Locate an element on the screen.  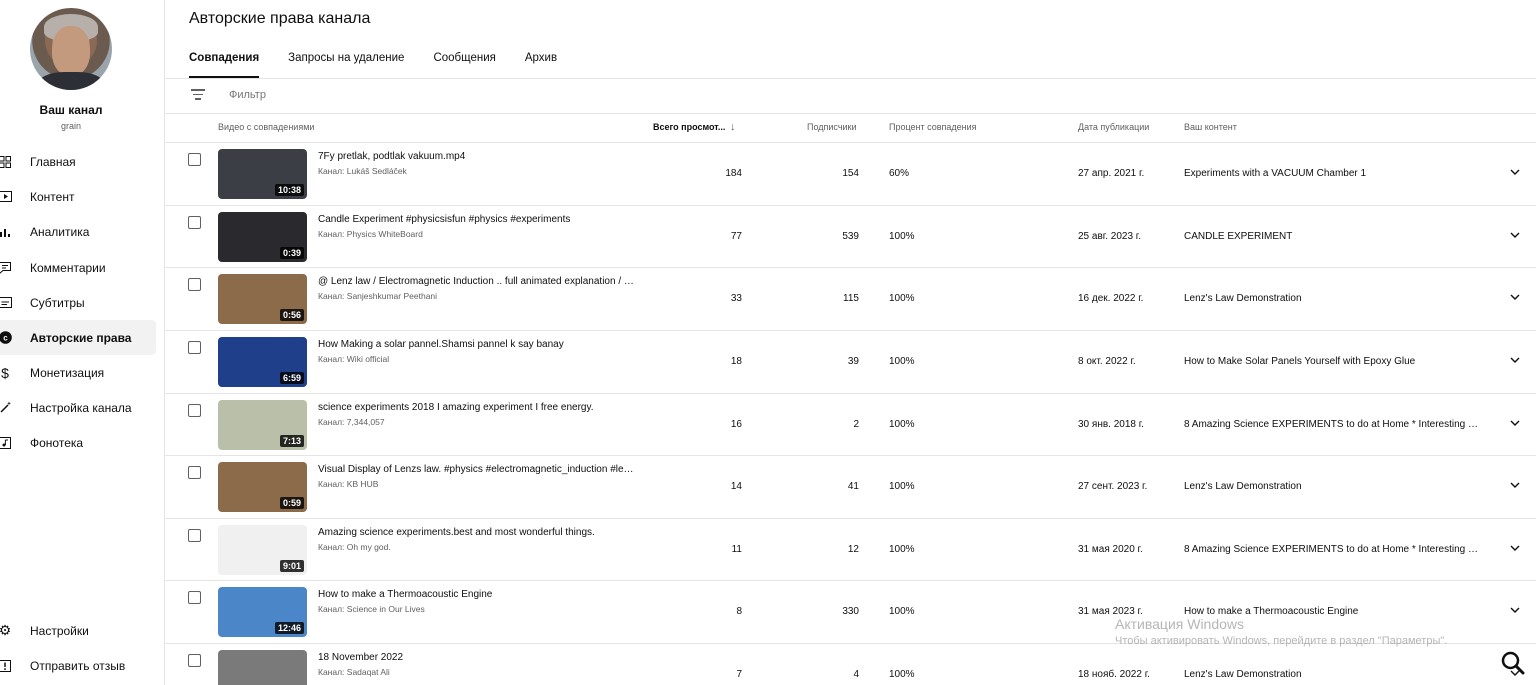
sidebar-item-label: Фонотека is located at coordinates (57, 442).